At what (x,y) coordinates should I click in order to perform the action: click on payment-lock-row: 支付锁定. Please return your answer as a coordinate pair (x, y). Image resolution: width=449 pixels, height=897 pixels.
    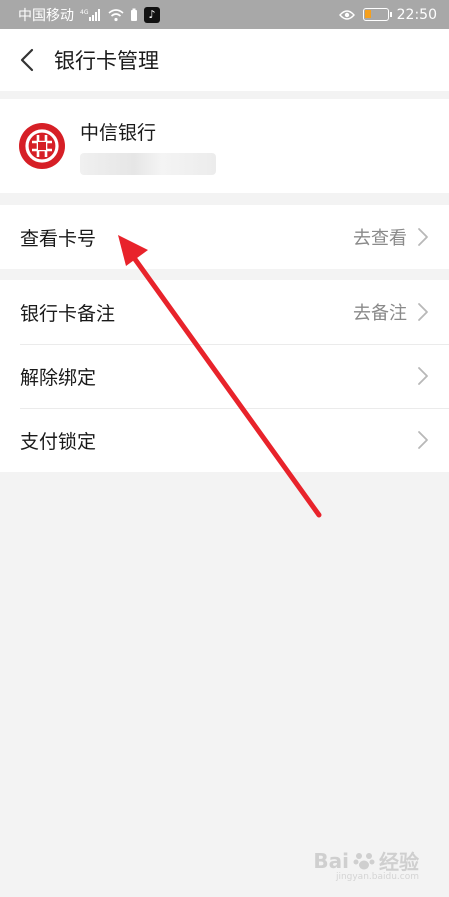
    Looking at the image, I should click on (224, 440).